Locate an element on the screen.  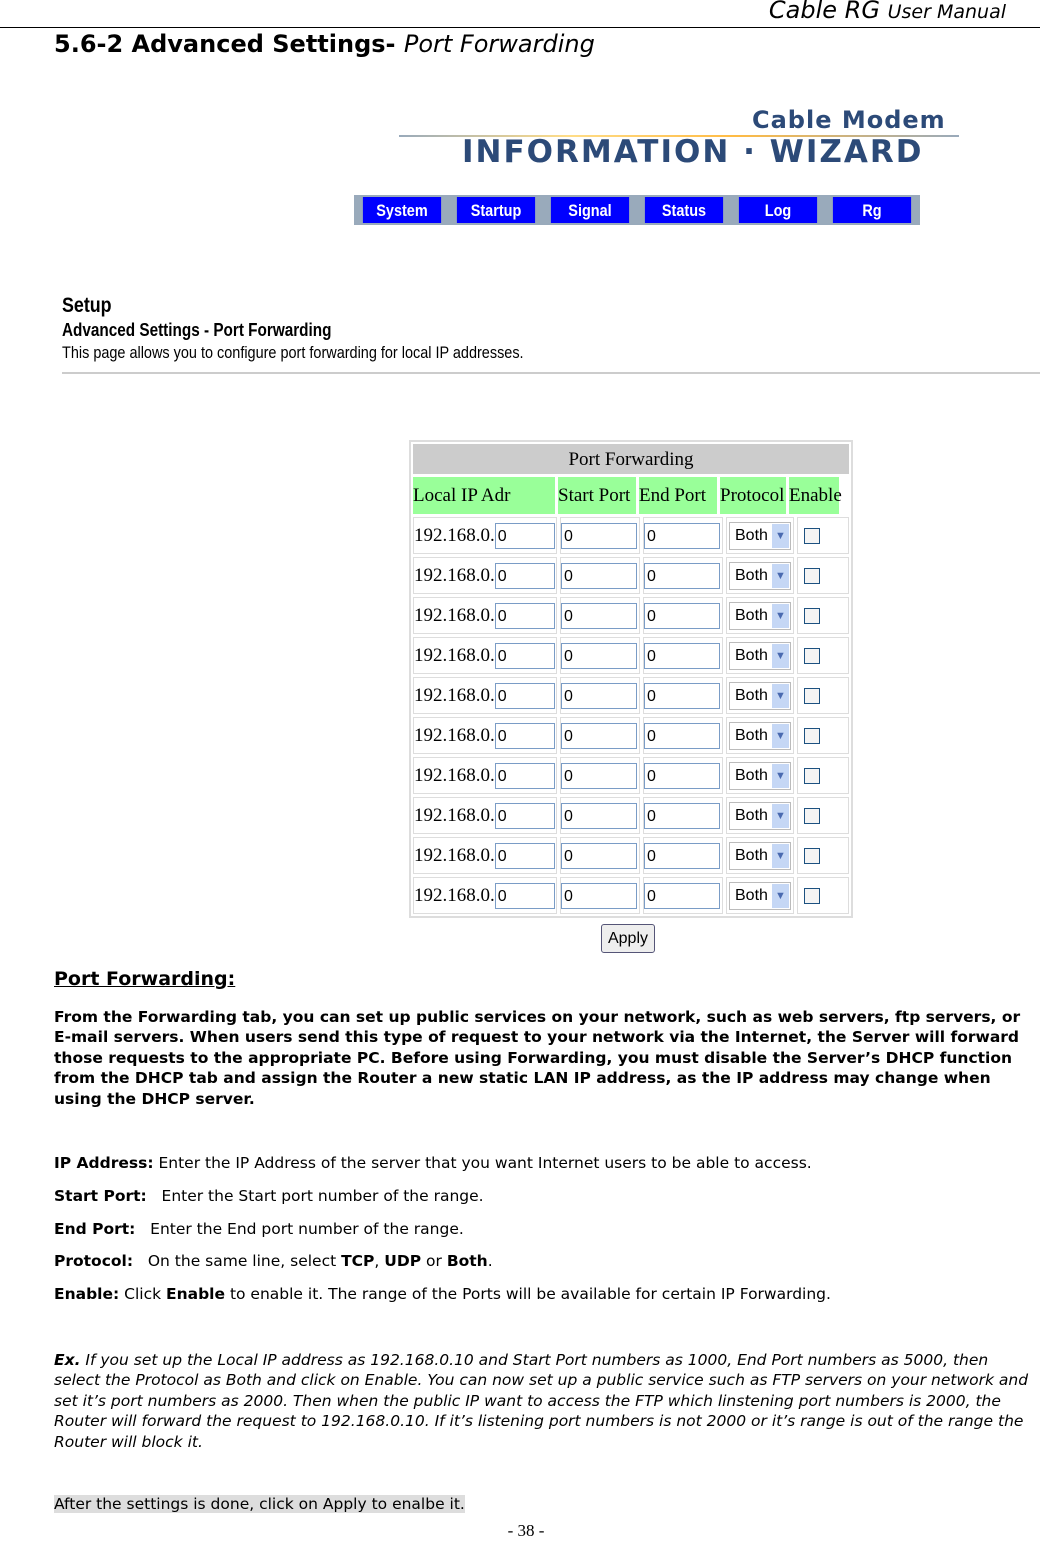
setup-title: Setup is located at coordinates (87, 305).